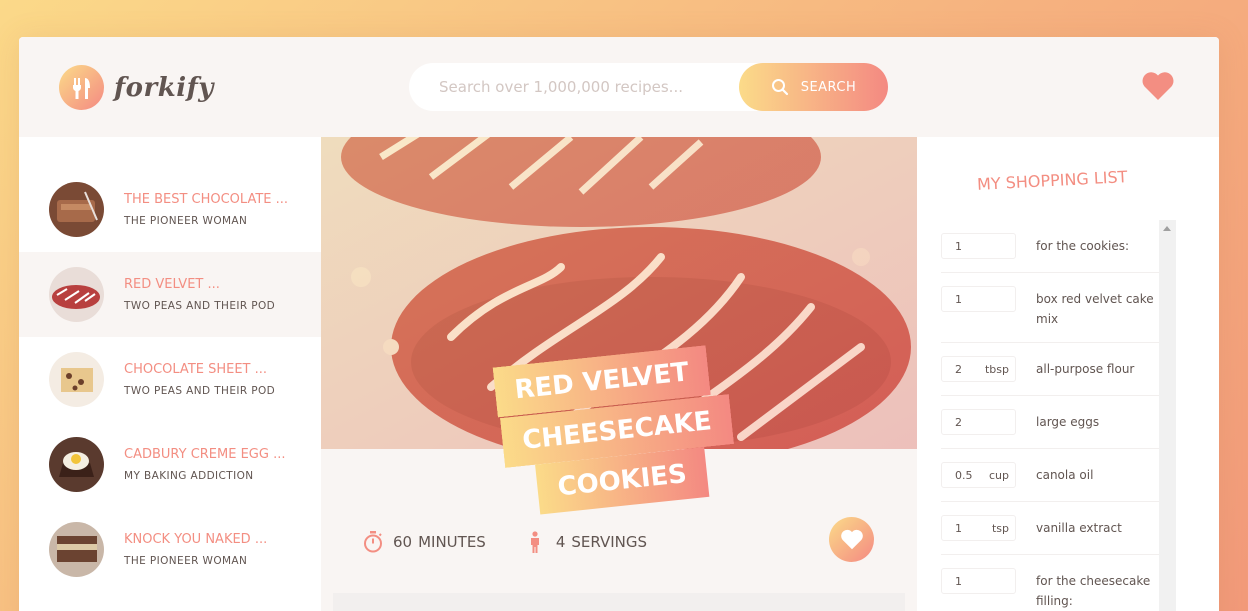 The height and width of the screenshot is (611, 1248). I want to click on search-form: SEARCH, so click(648, 87).